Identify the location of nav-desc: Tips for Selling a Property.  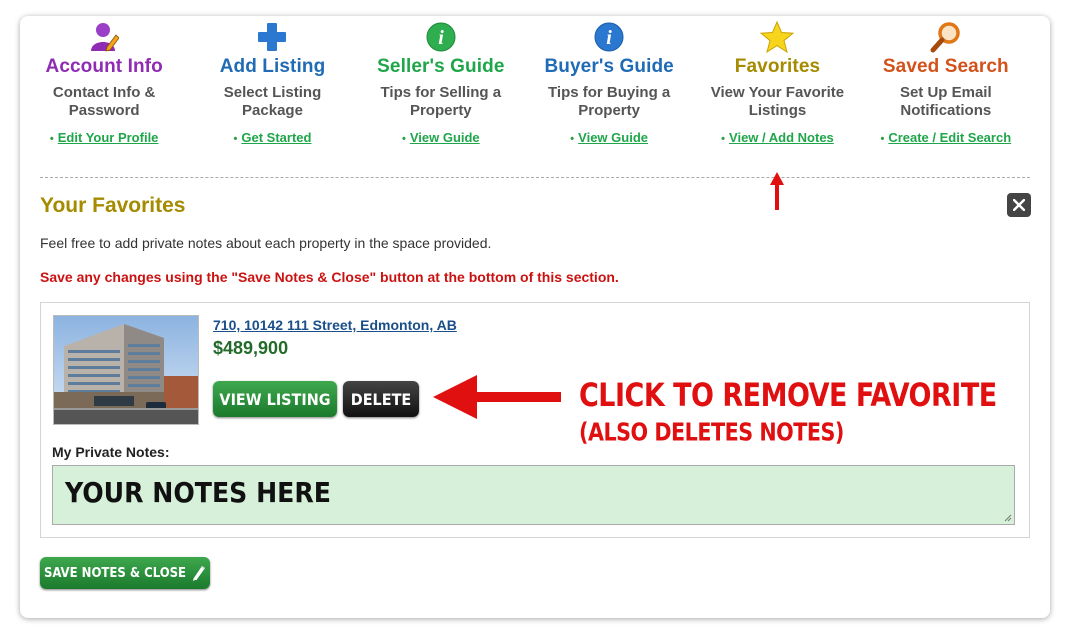
(441, 101).